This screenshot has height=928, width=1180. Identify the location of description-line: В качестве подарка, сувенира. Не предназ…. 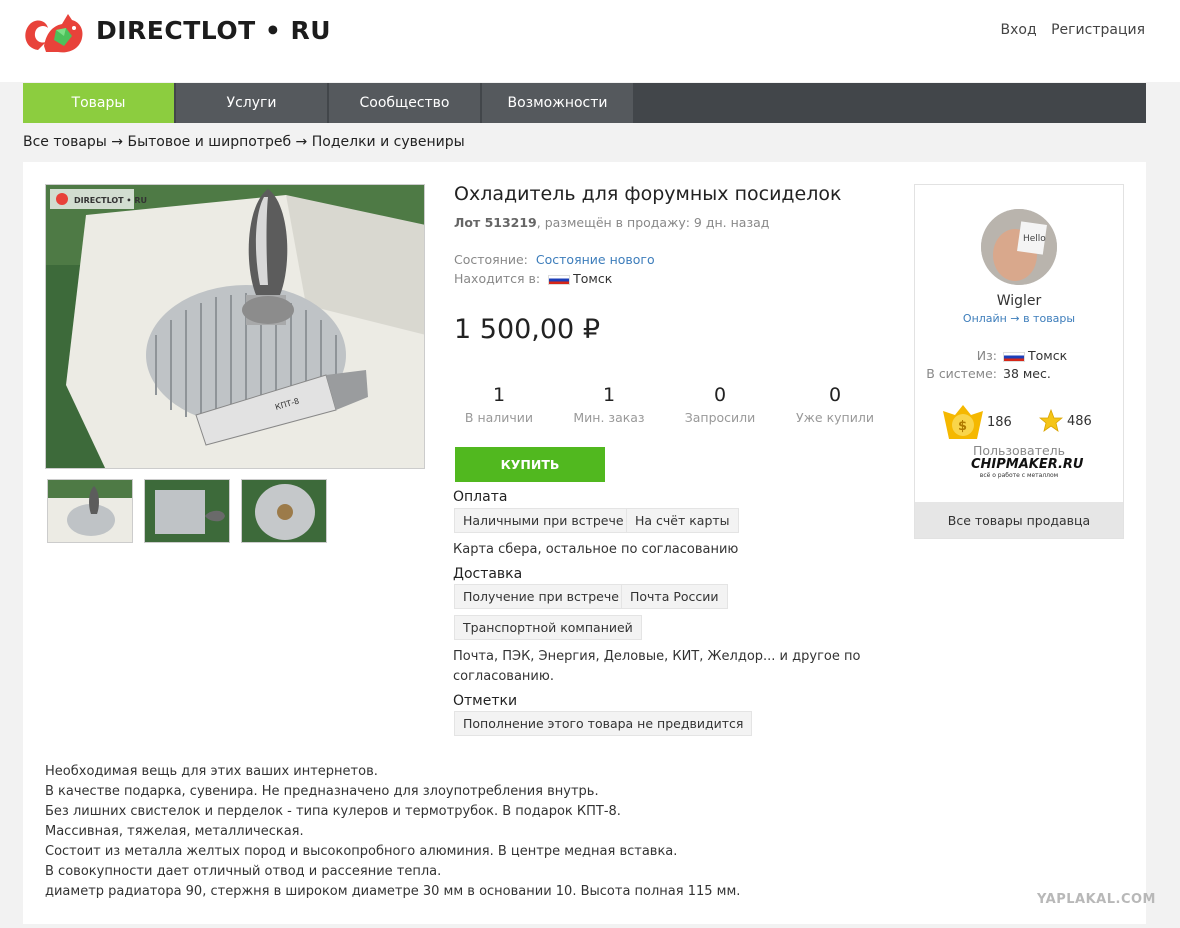
(322, 791).